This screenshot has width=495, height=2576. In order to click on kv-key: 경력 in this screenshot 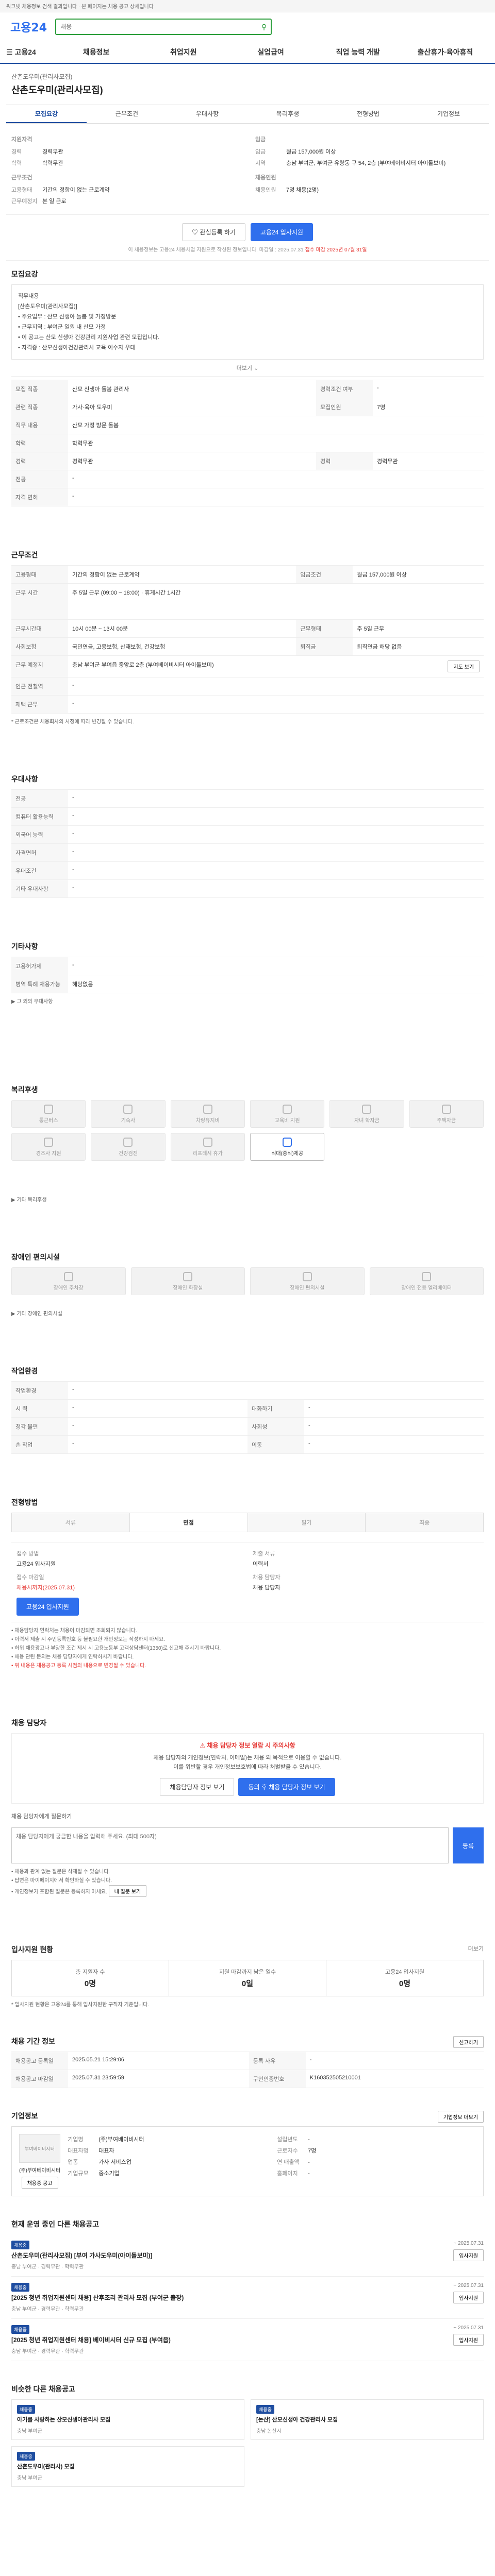, I will do `click(16, 152)`.